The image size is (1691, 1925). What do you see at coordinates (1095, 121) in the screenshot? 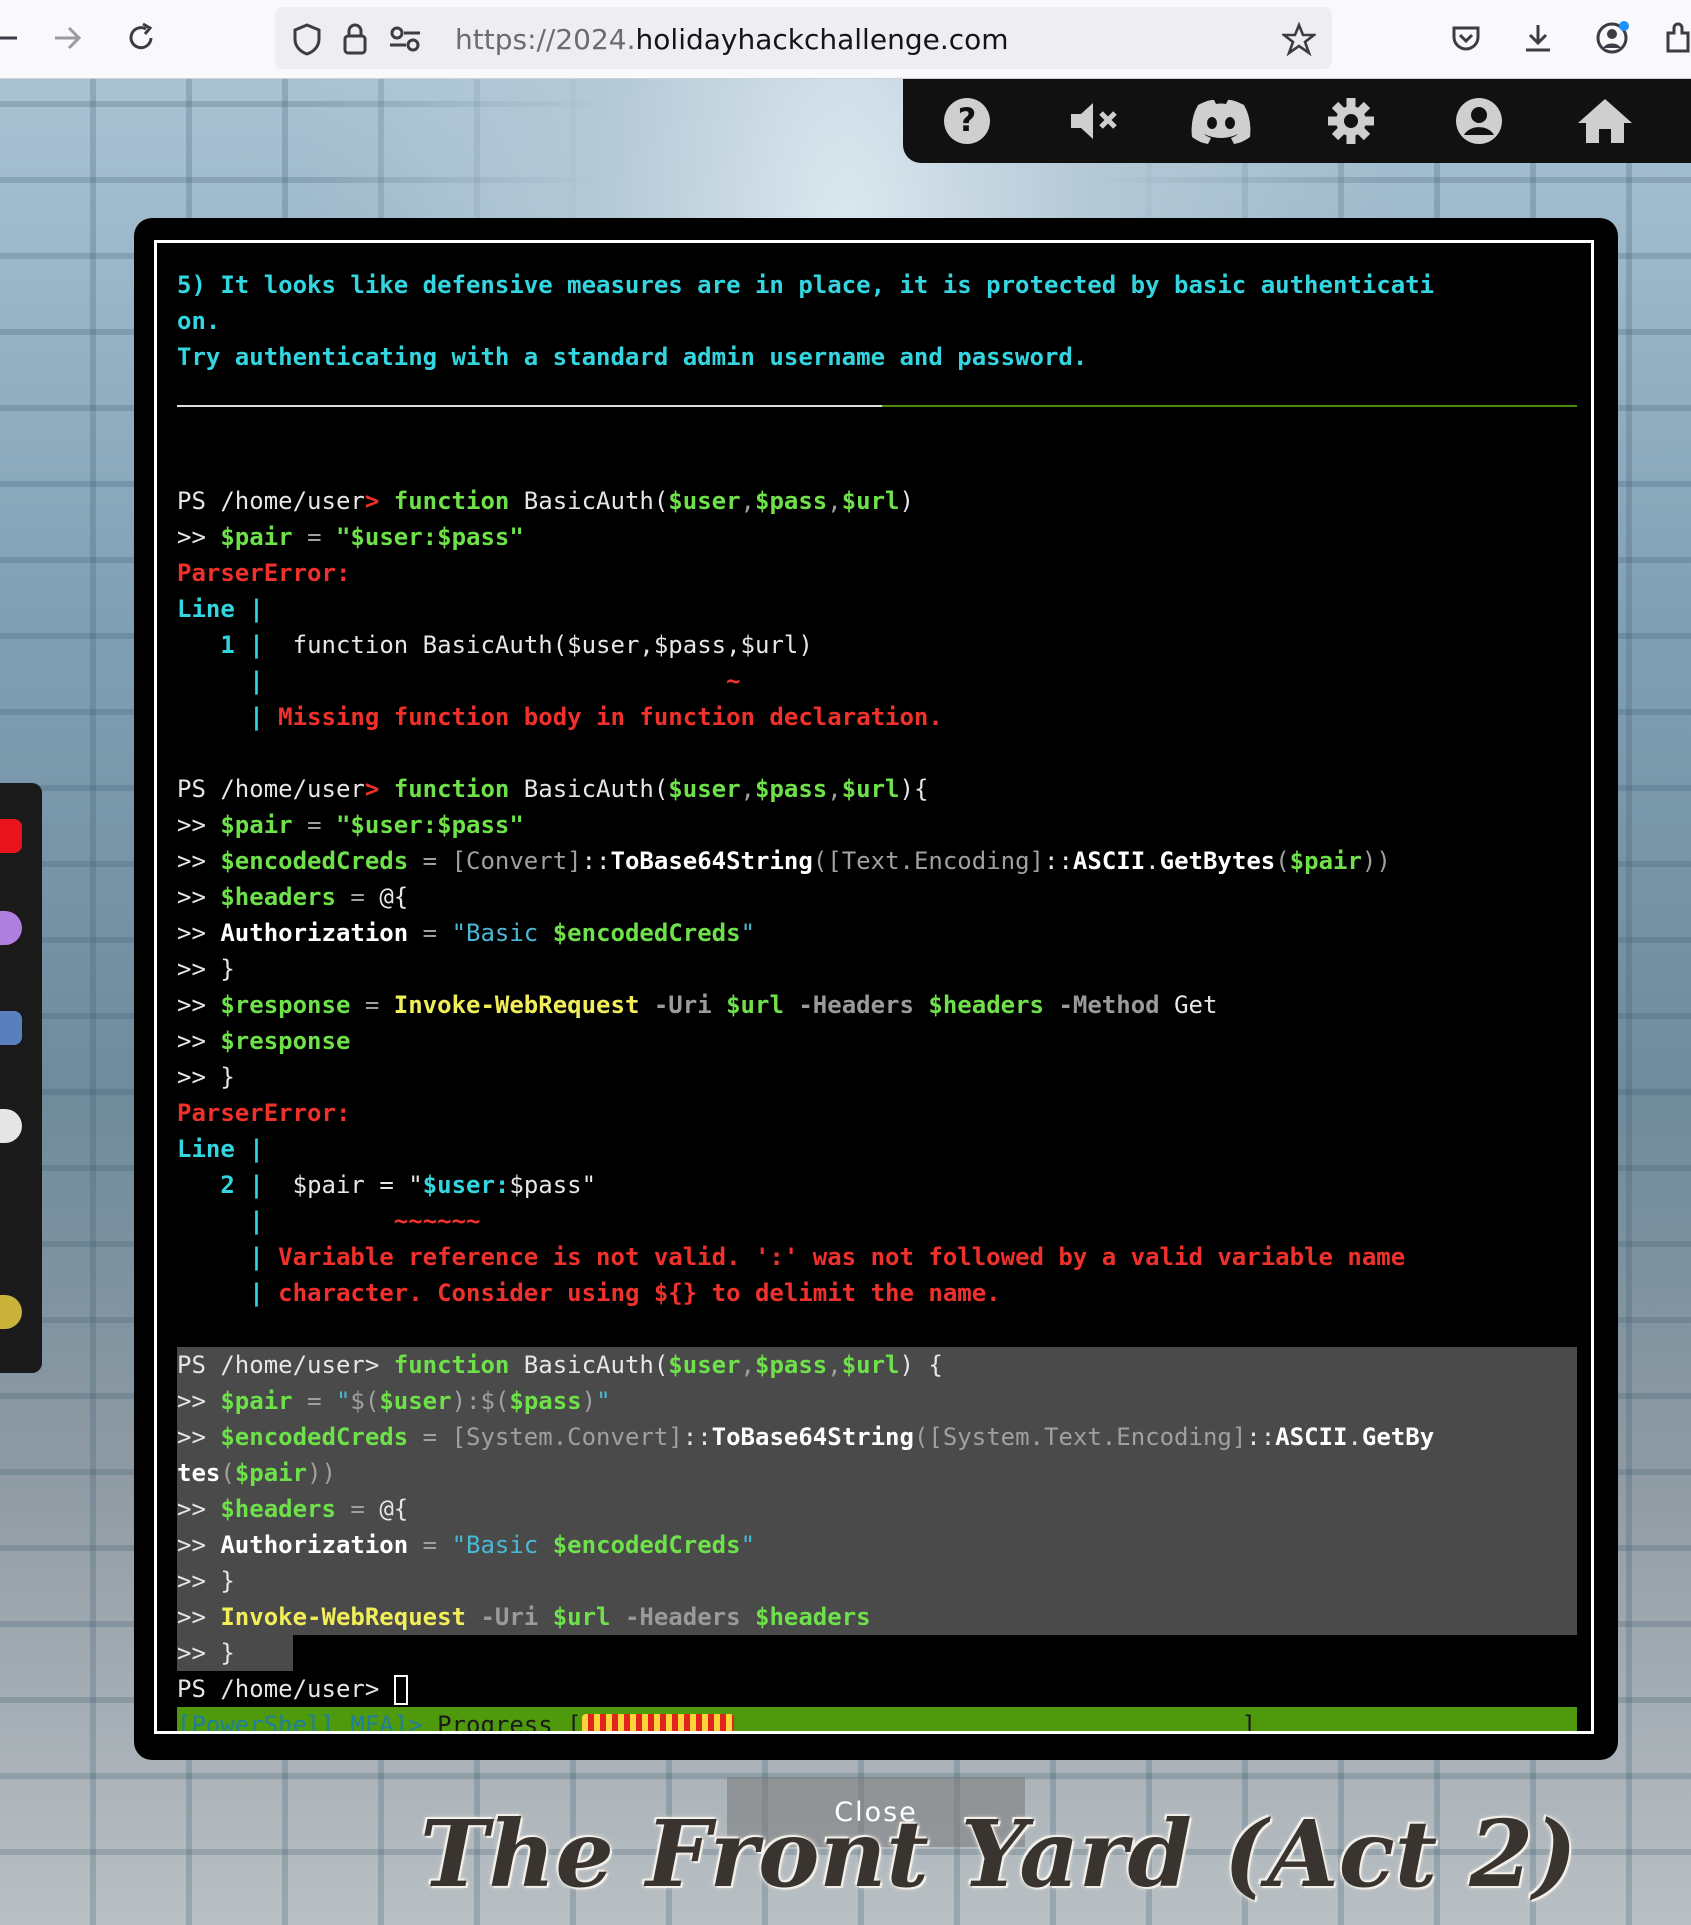
I see `mute-icon` at bounding box center [1095, 121].